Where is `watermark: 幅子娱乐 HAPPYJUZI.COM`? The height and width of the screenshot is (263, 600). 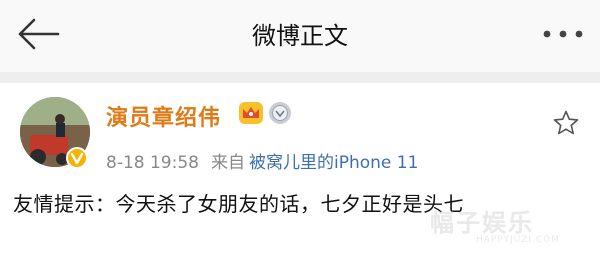 watermark: 幅子娱乐 HAPPYJUZI.COM is located at coordinates (510, 231).